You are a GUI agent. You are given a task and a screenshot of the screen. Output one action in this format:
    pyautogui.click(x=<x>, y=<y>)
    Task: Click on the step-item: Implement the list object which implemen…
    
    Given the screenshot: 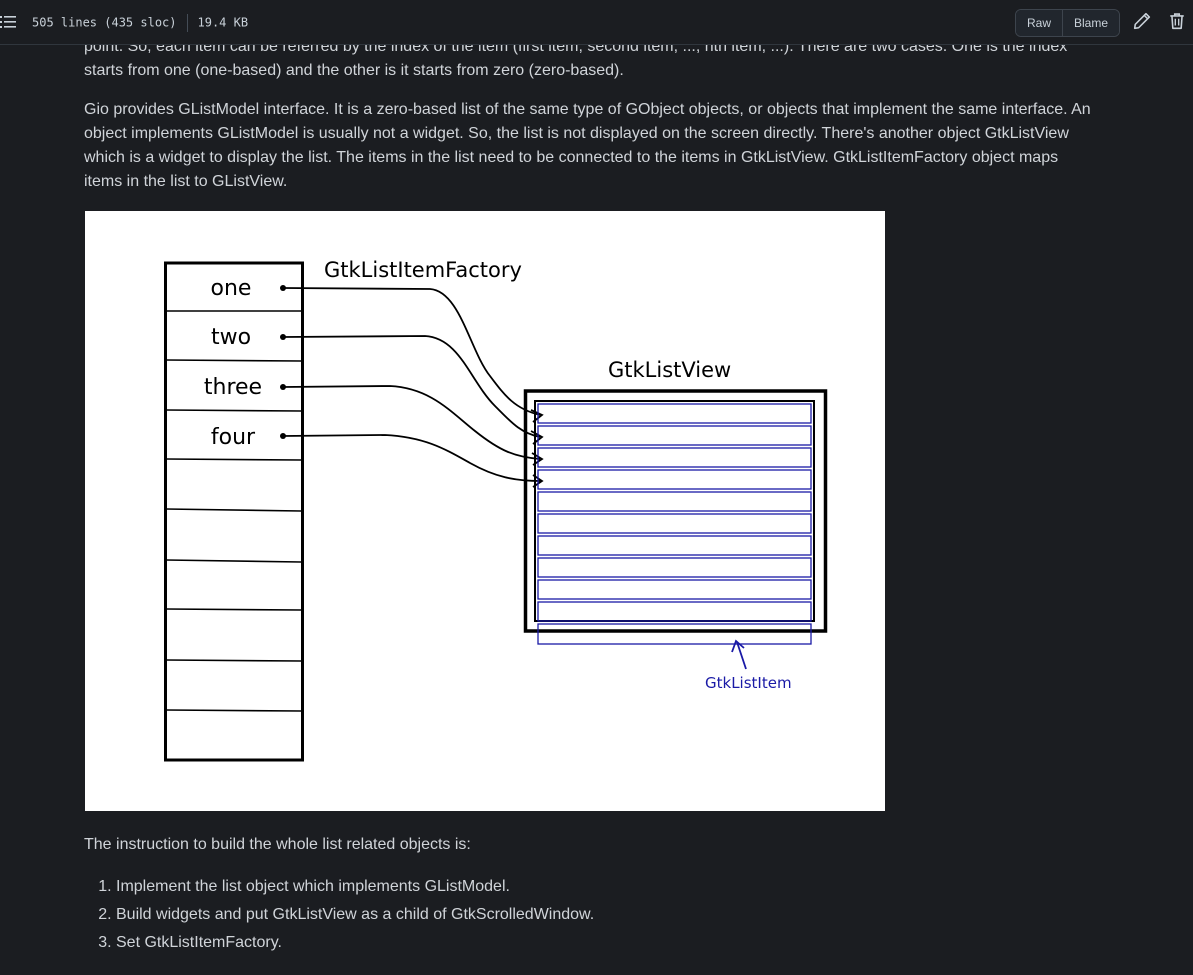 What is the action you would take?
    pyautogui.click(x=355, y=887)
    